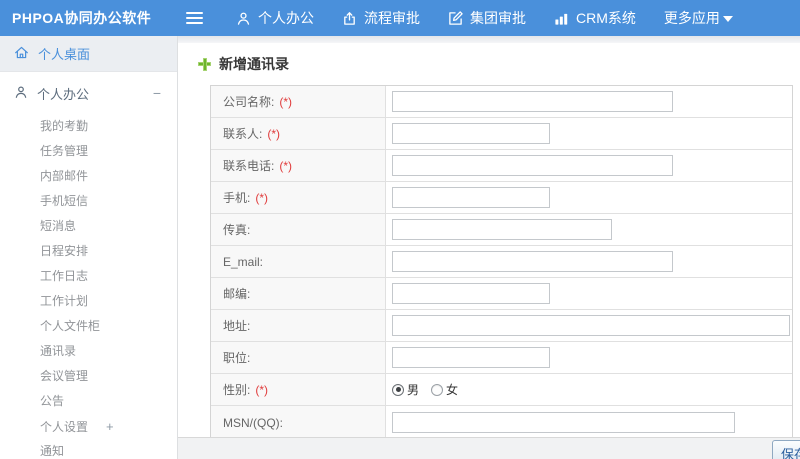 The width and height of the screenshot is (800, 459). Describe the element at coordinates (243, 261) in the screenshot. I see `field-label: E_mail:` at that location.